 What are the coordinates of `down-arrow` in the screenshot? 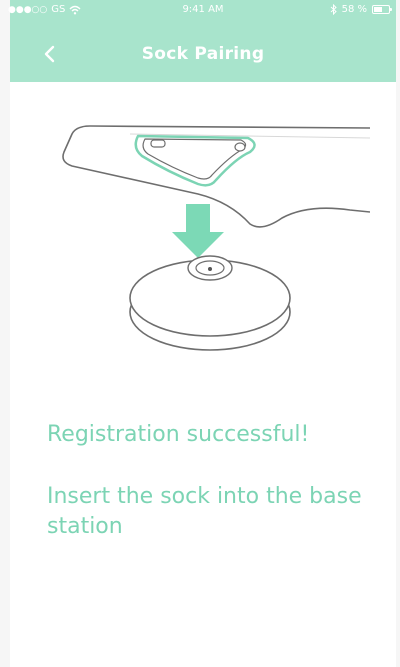 It's located at (198, 231).